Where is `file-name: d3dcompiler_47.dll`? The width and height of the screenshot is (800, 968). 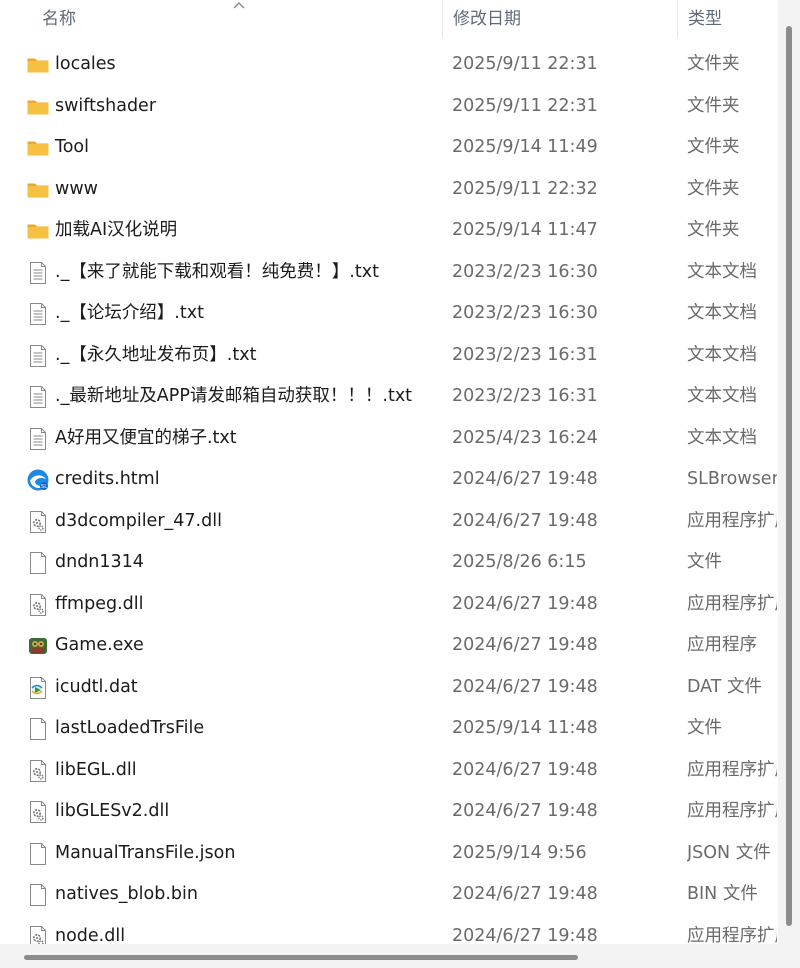
file-name: d3dcompiler_47.dll is located at coordinates (138, 520).